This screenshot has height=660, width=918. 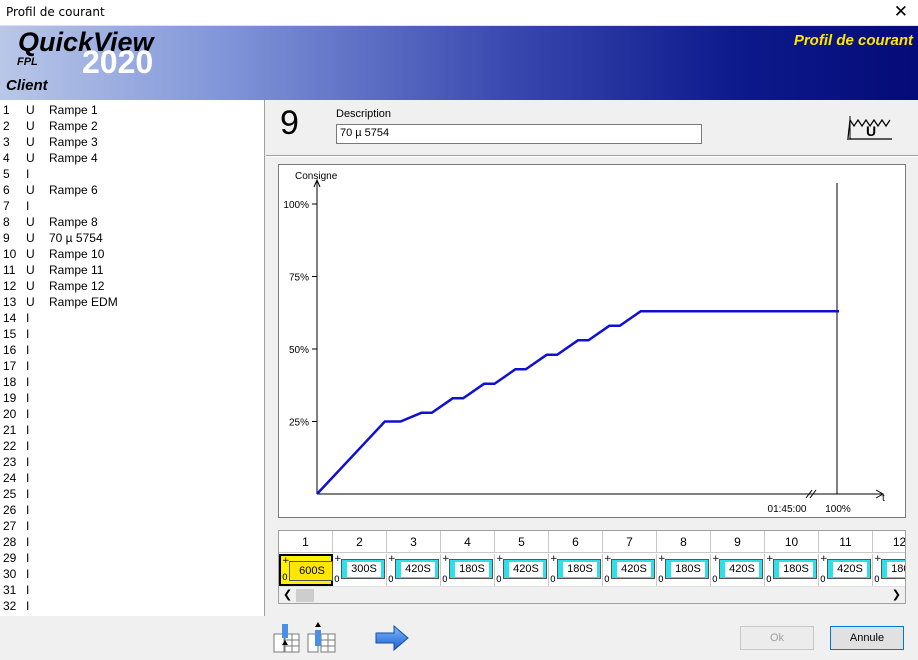 I want to click on list-item: 25 I, so click(x=132, y=494).